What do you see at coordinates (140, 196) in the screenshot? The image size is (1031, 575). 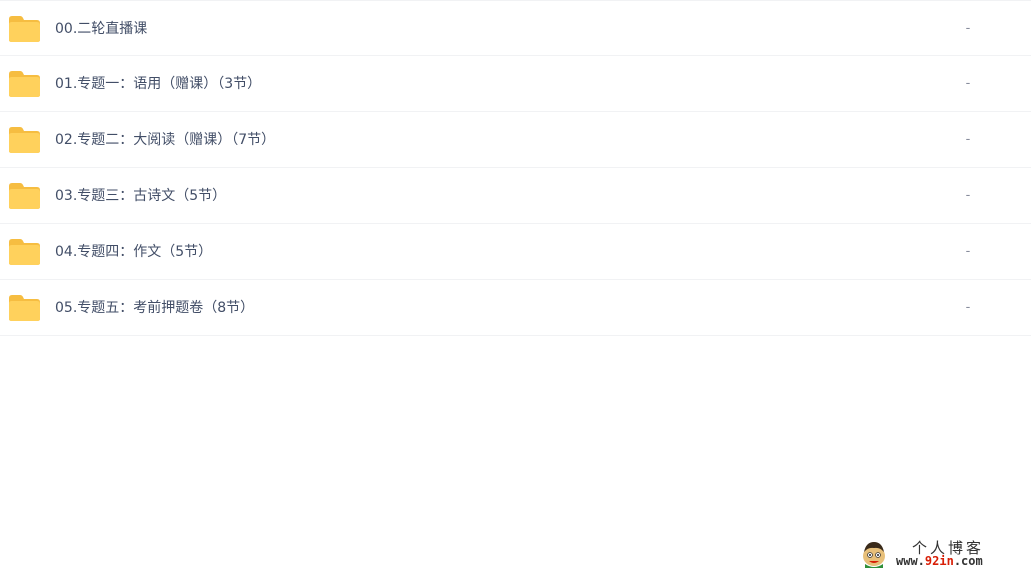 I see `file-name: 03.专题三：古诗文（5节）` at bounding box center [140, 196].